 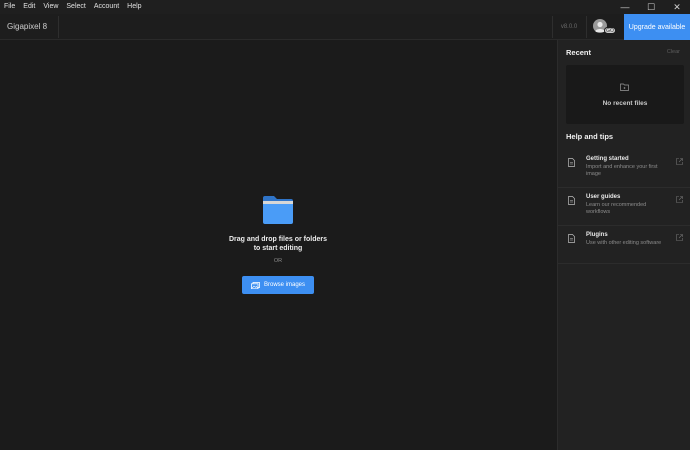 I want to click on toolbar: Gigapixel 8 v8.0.0 GO Upgrade available, so click(x=345, y=27).